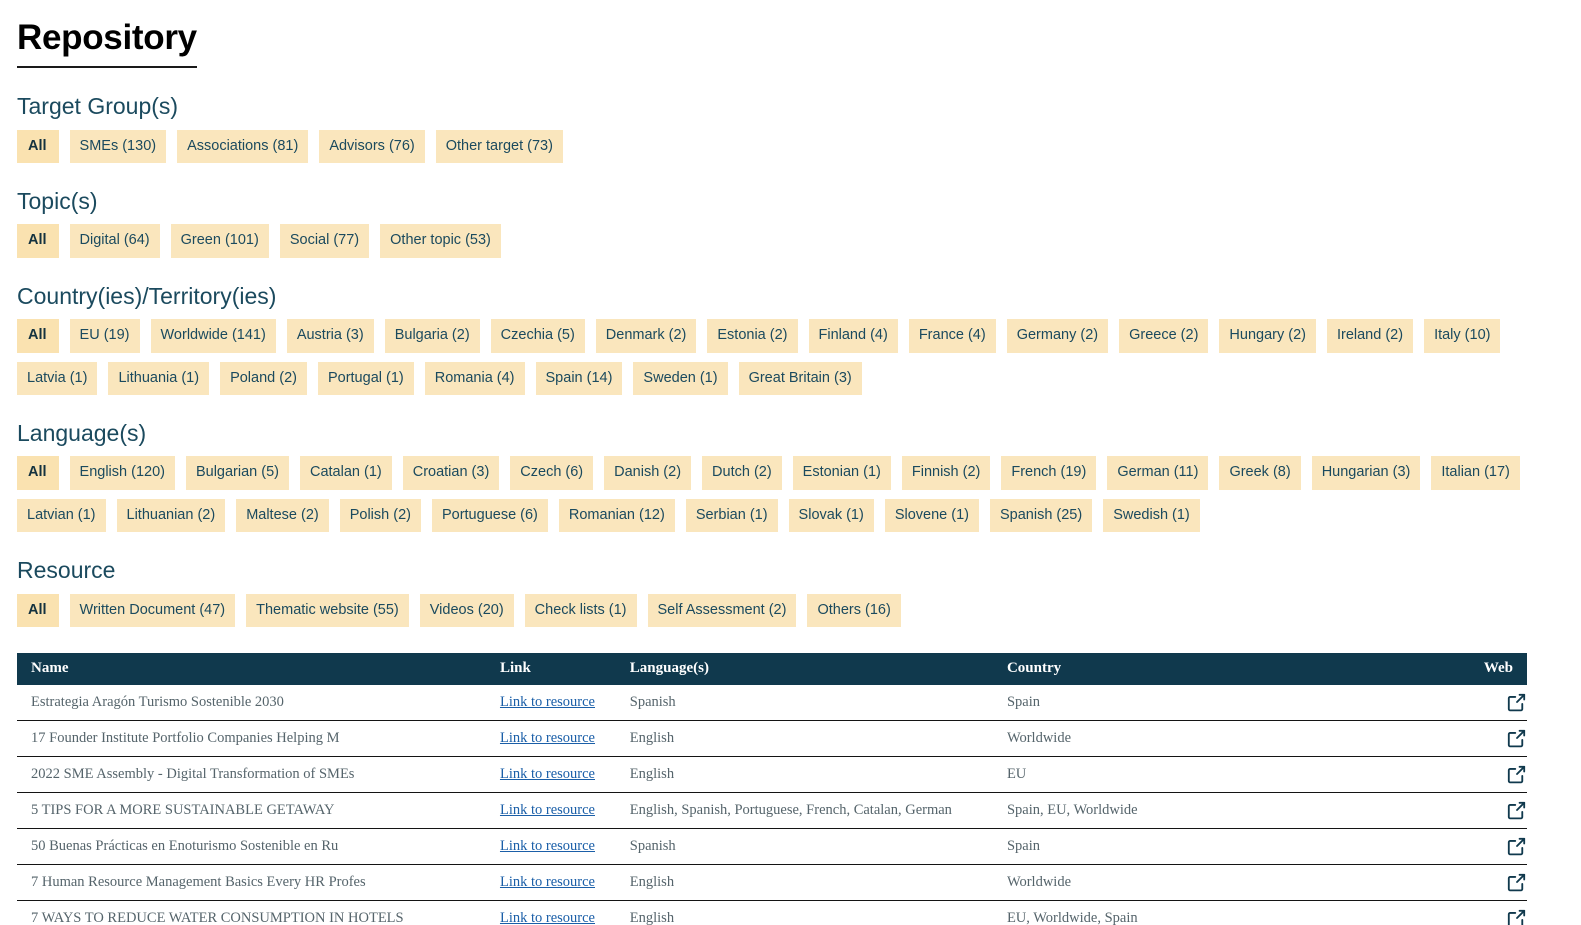 This screenshot has width=1581, height=925. I want to click on column-header-languages: Language(s), so click(804, 669).